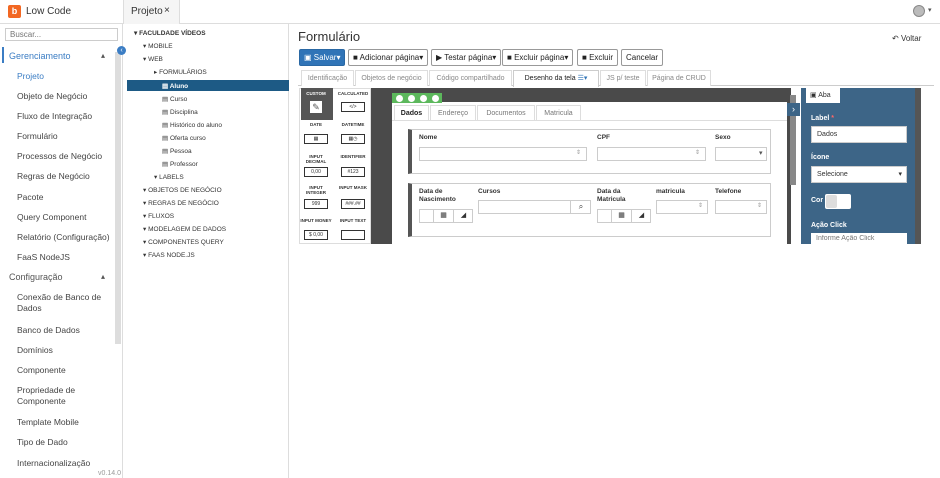 The height and width of the screenshot is (478, 940). What do you see at coordinates (40, 56) in the screenshot?
I see `sidebar-section-gerenciamento: Gerenciamento` at bounding box center [40, 56].